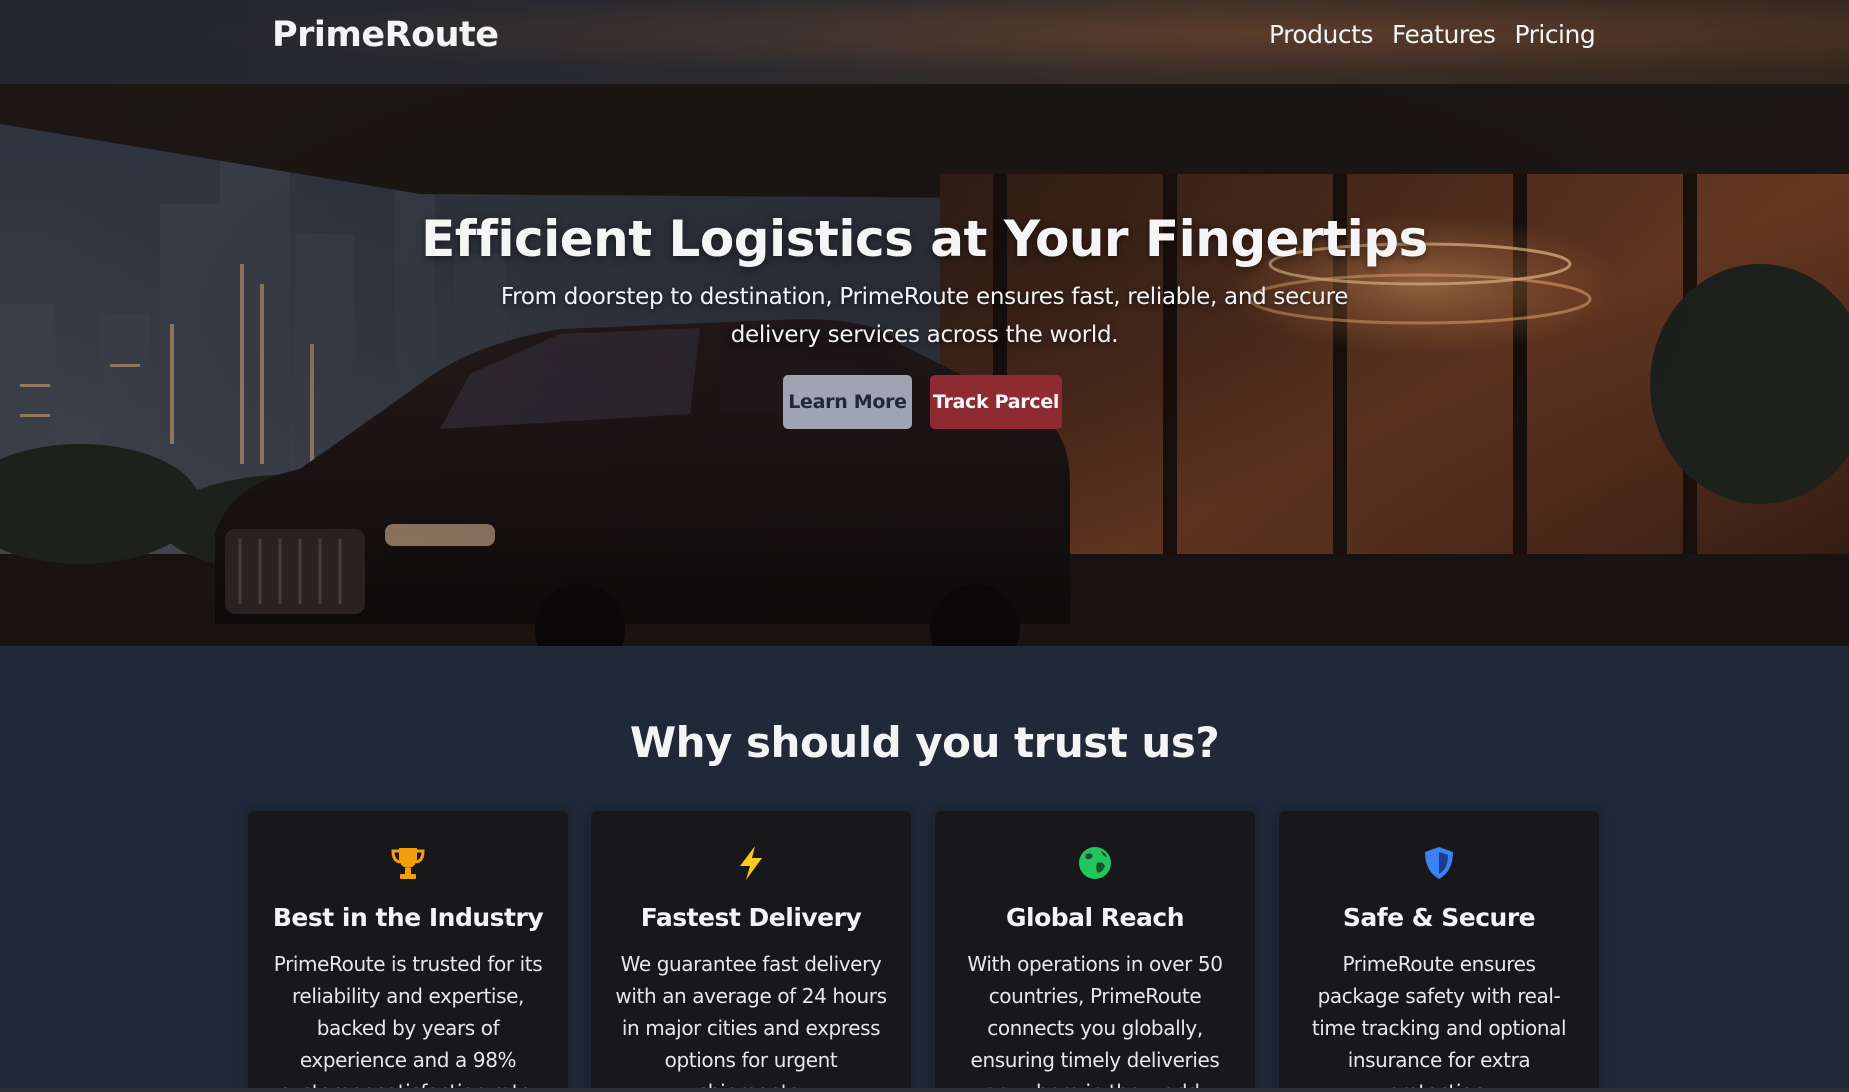 The height and width of the screenshot is (1092, 1849). I want to click on brand-logo: PrimeRoute, so click(385, 35).